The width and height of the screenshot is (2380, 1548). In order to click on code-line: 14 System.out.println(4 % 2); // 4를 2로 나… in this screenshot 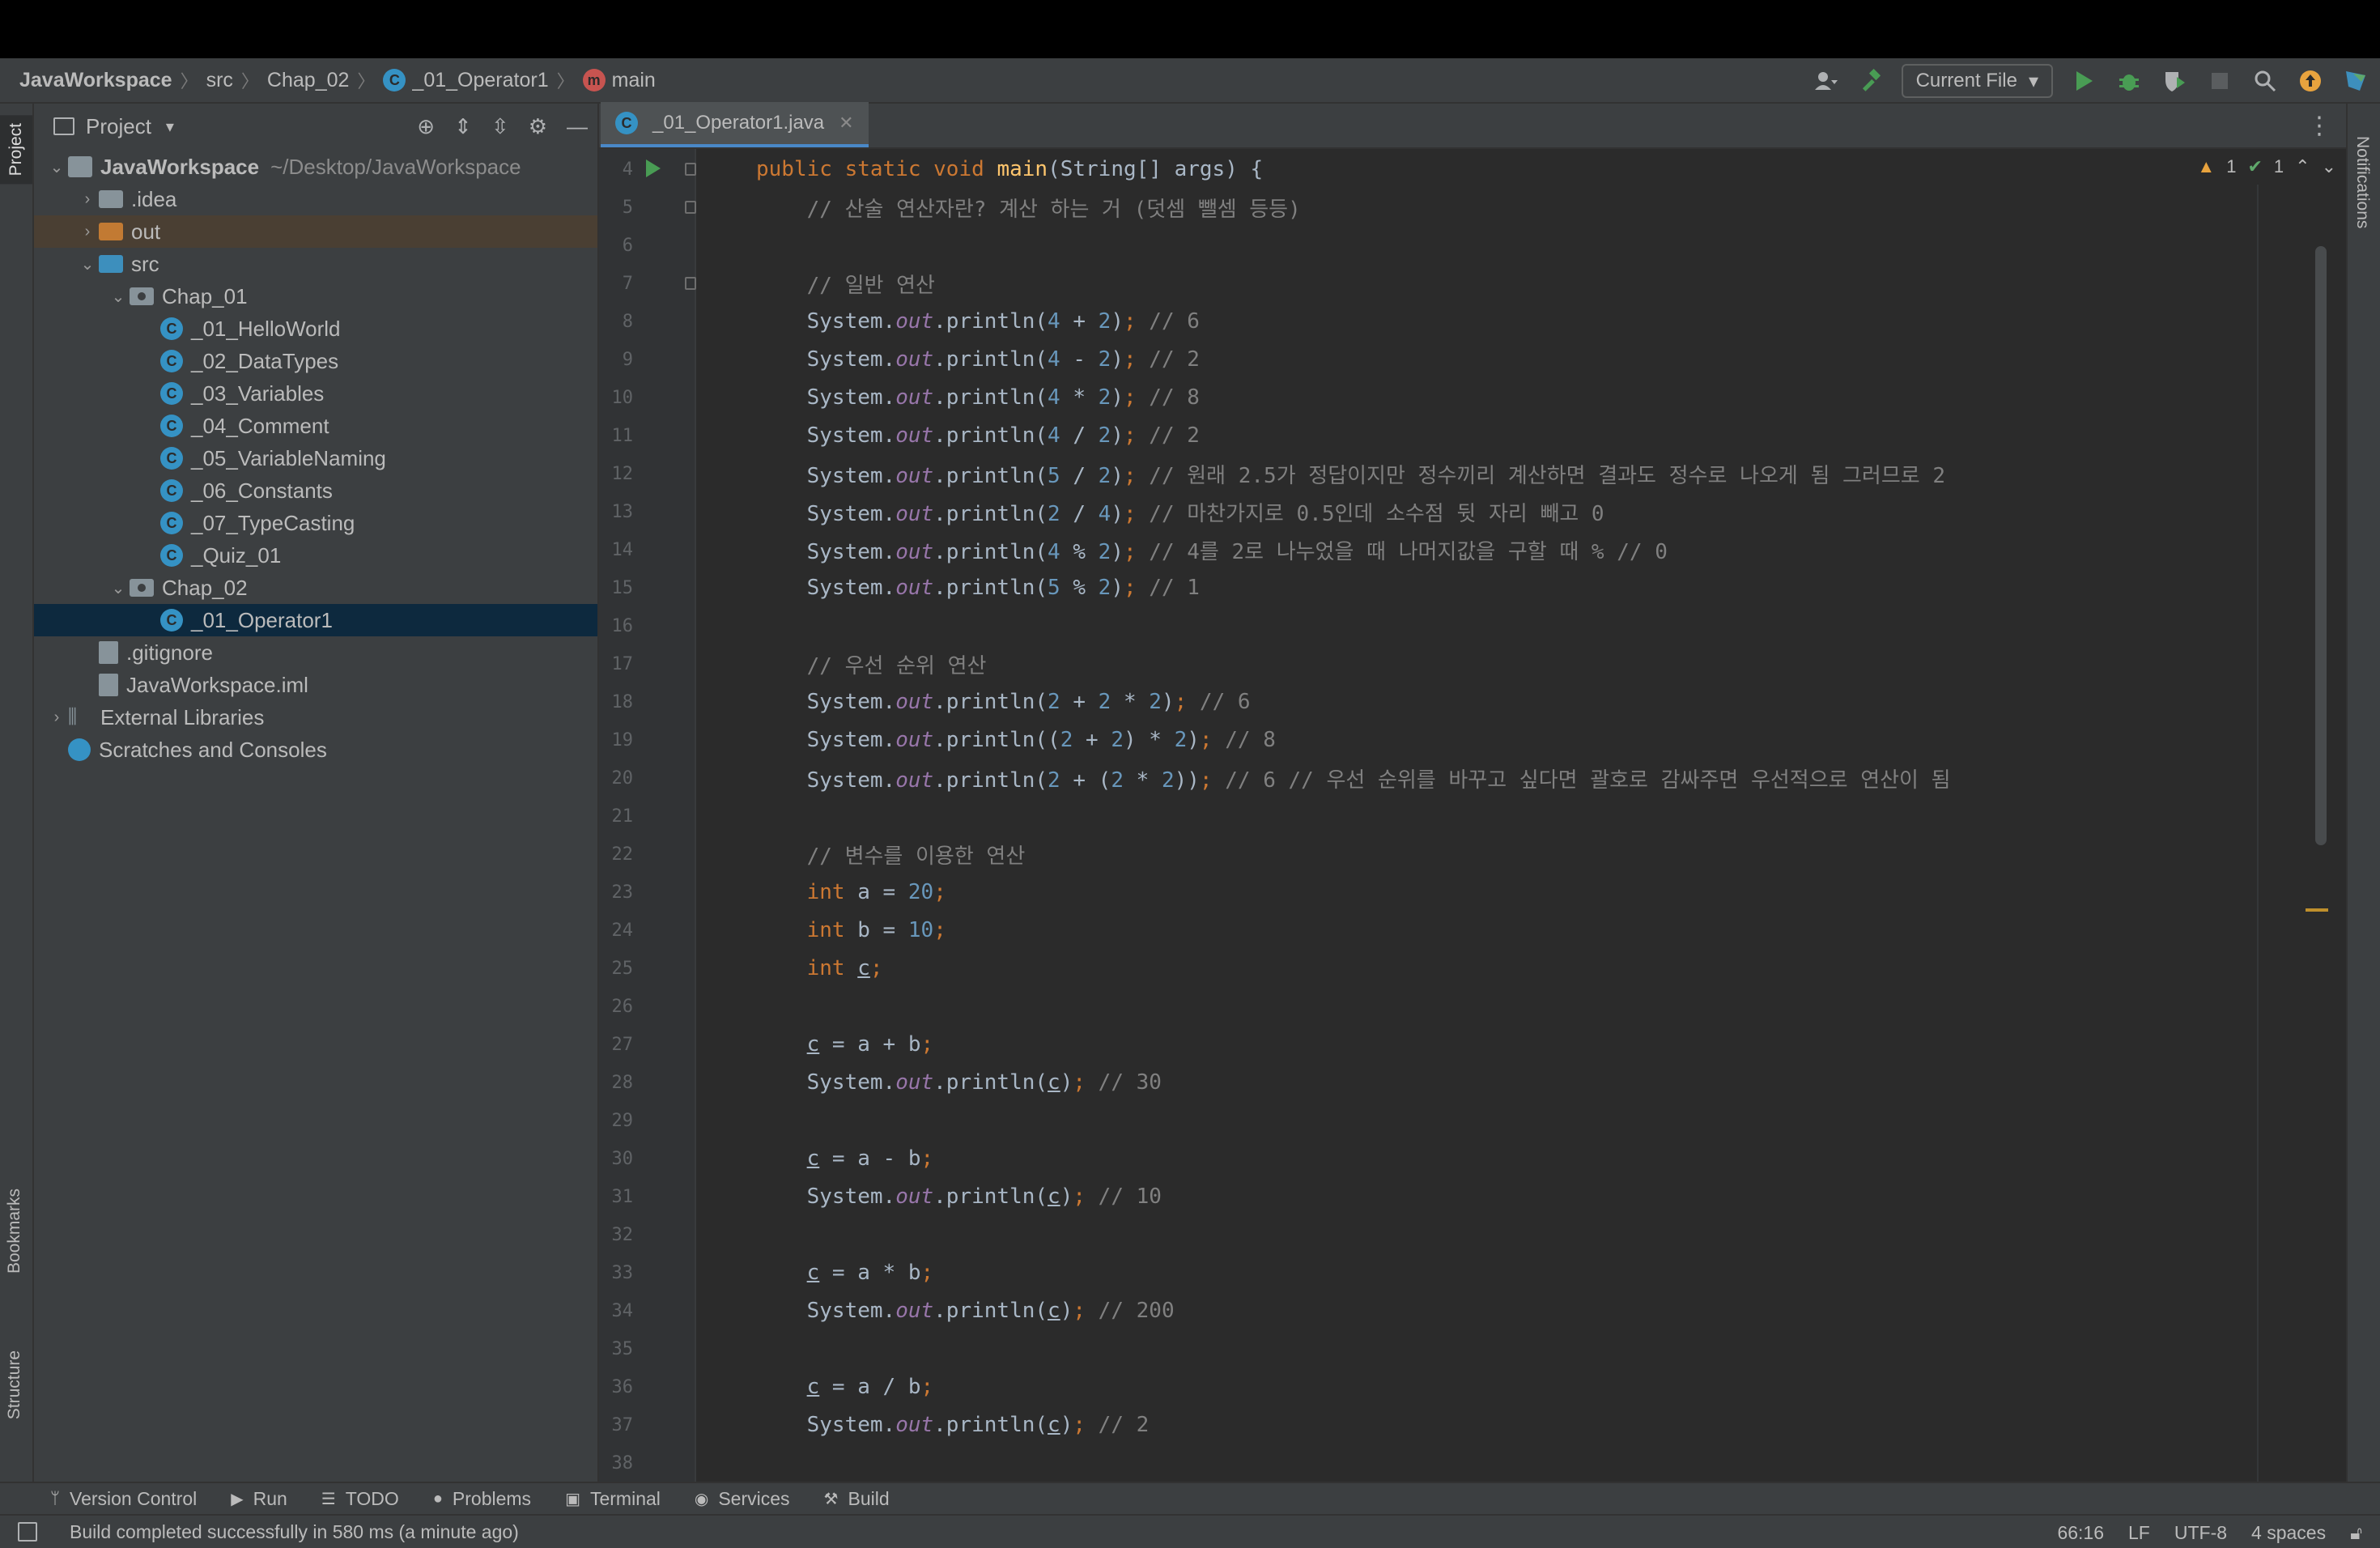, I will do `click(1472, 550)`.